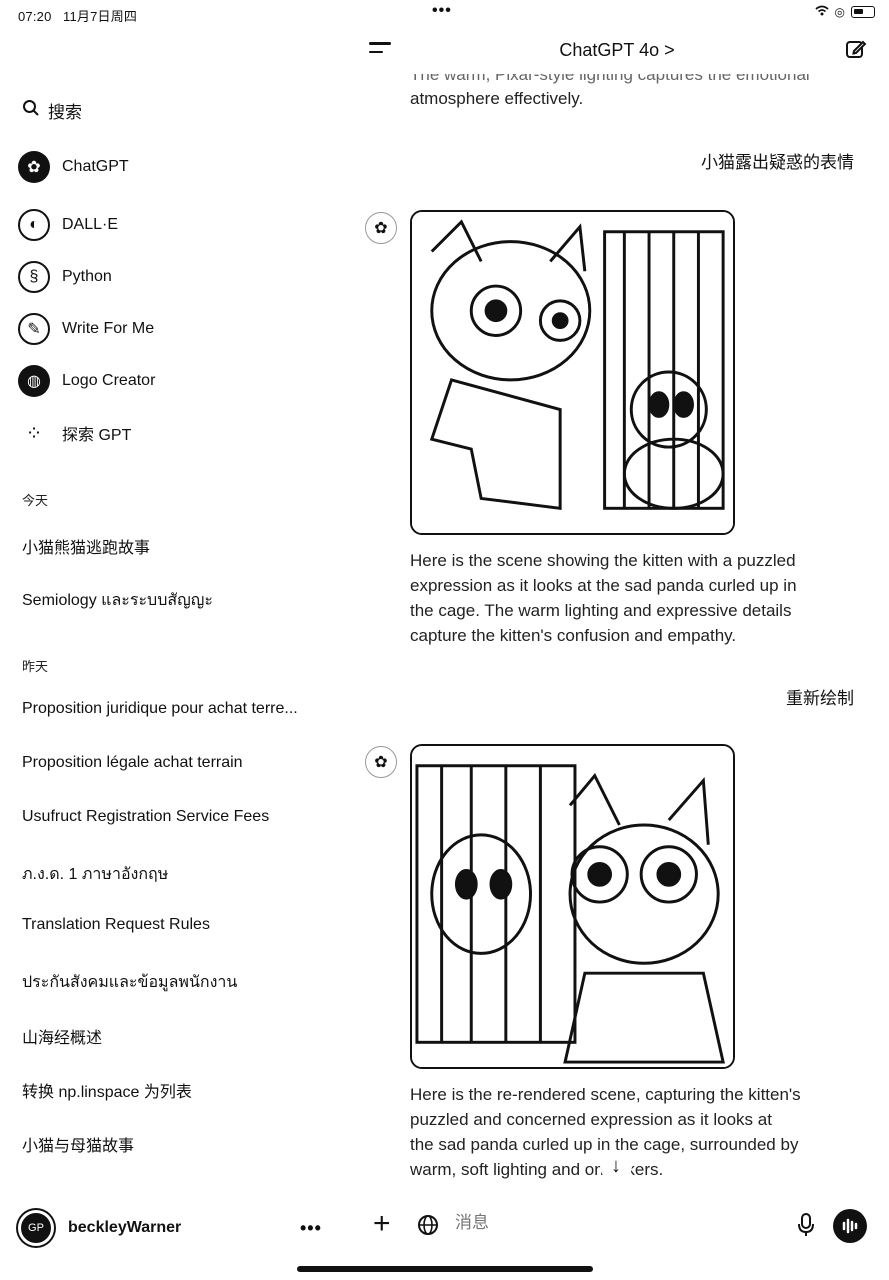  What do you see at coordinates (174, 600) in the screenshot?
I see `chat-history-item: Semiology และระบบสัญญะ` at bounding box center [174, 600].